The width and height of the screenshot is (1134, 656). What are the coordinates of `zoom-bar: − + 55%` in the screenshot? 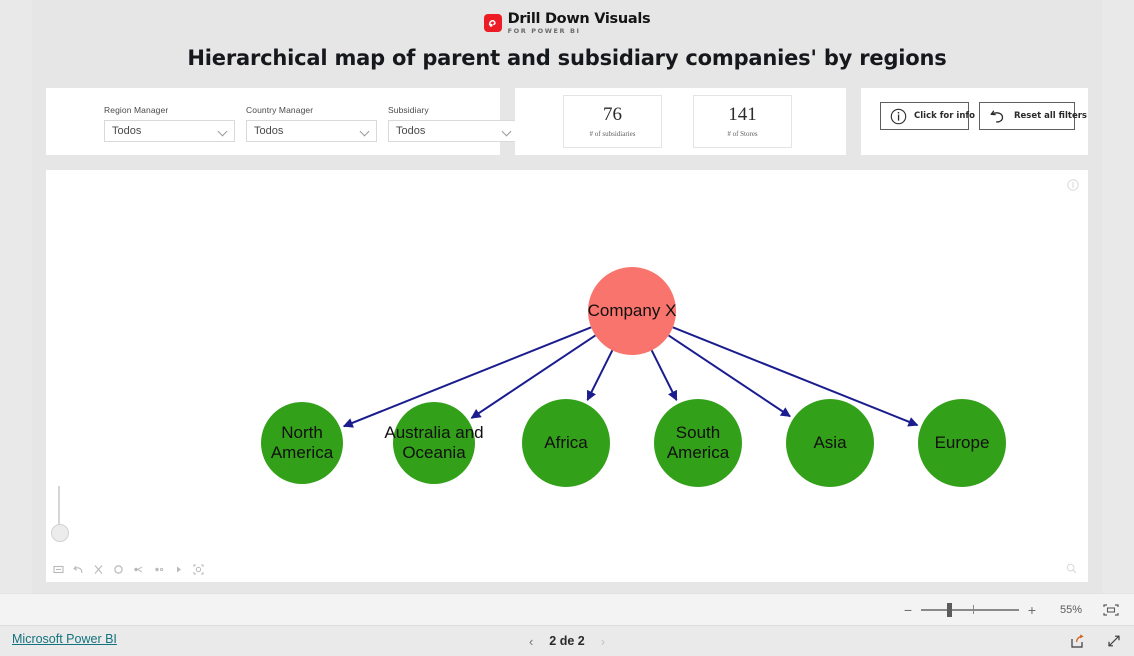 It's located at (567, 609).